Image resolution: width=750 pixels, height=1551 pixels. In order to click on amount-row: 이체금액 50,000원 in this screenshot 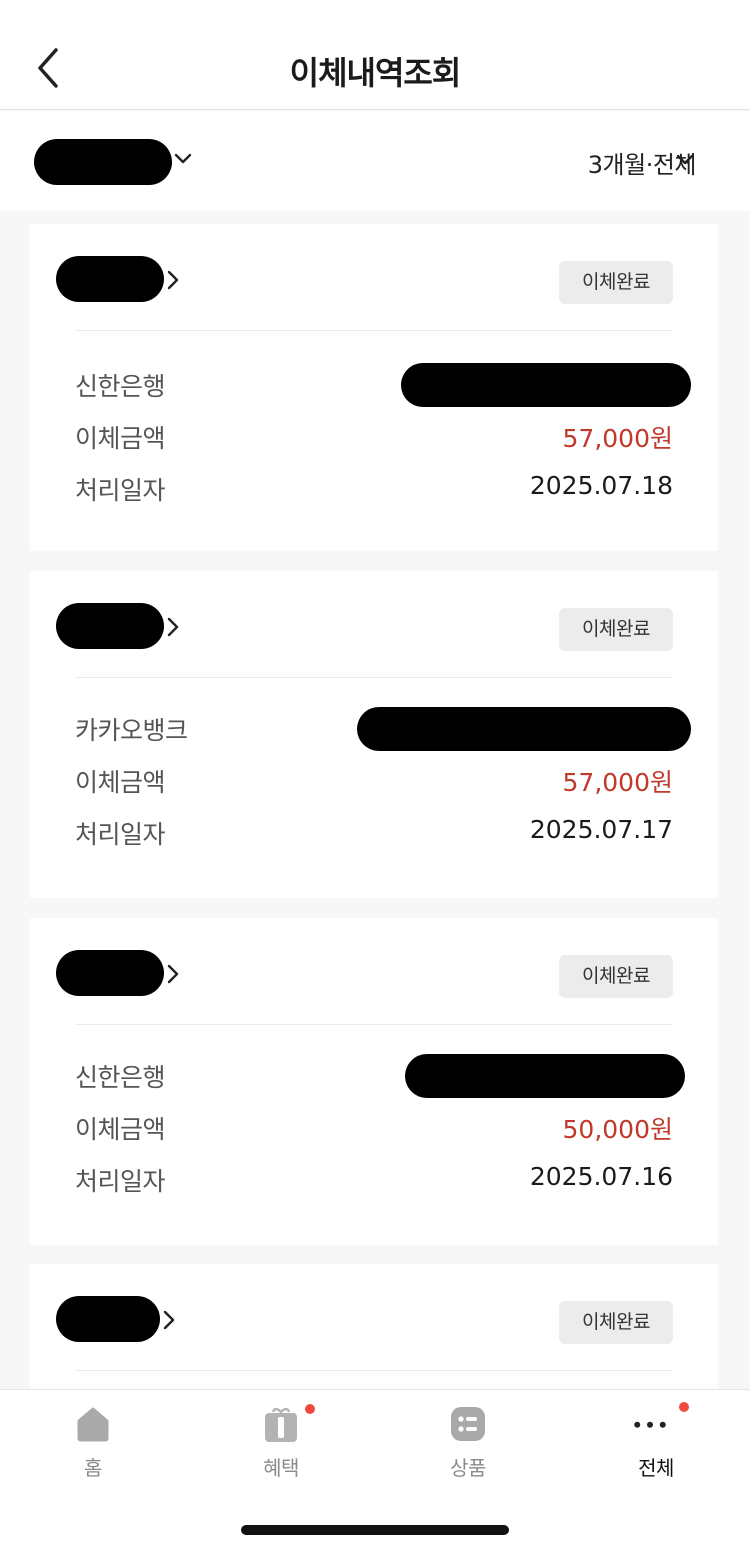, I will do `click(374, 1128)`.